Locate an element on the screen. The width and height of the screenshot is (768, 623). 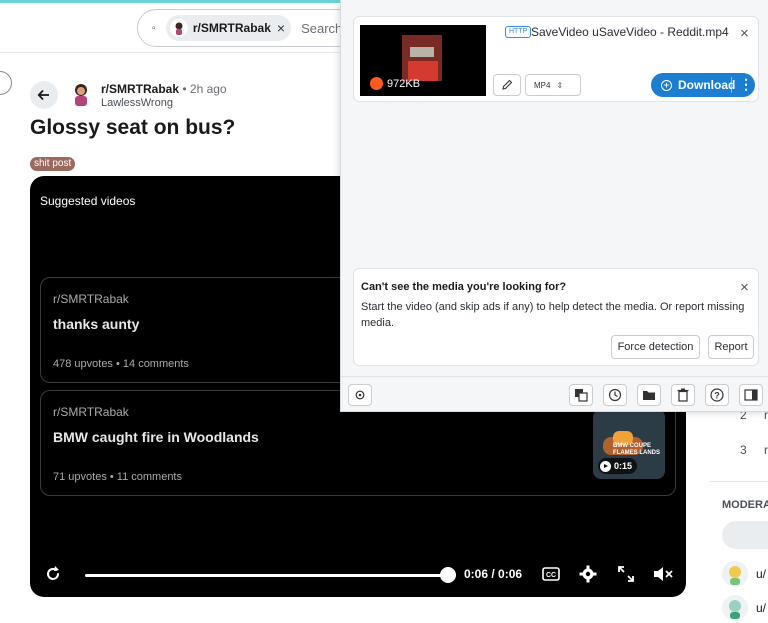
sidebar-divider is located at coordinates (739, 481).